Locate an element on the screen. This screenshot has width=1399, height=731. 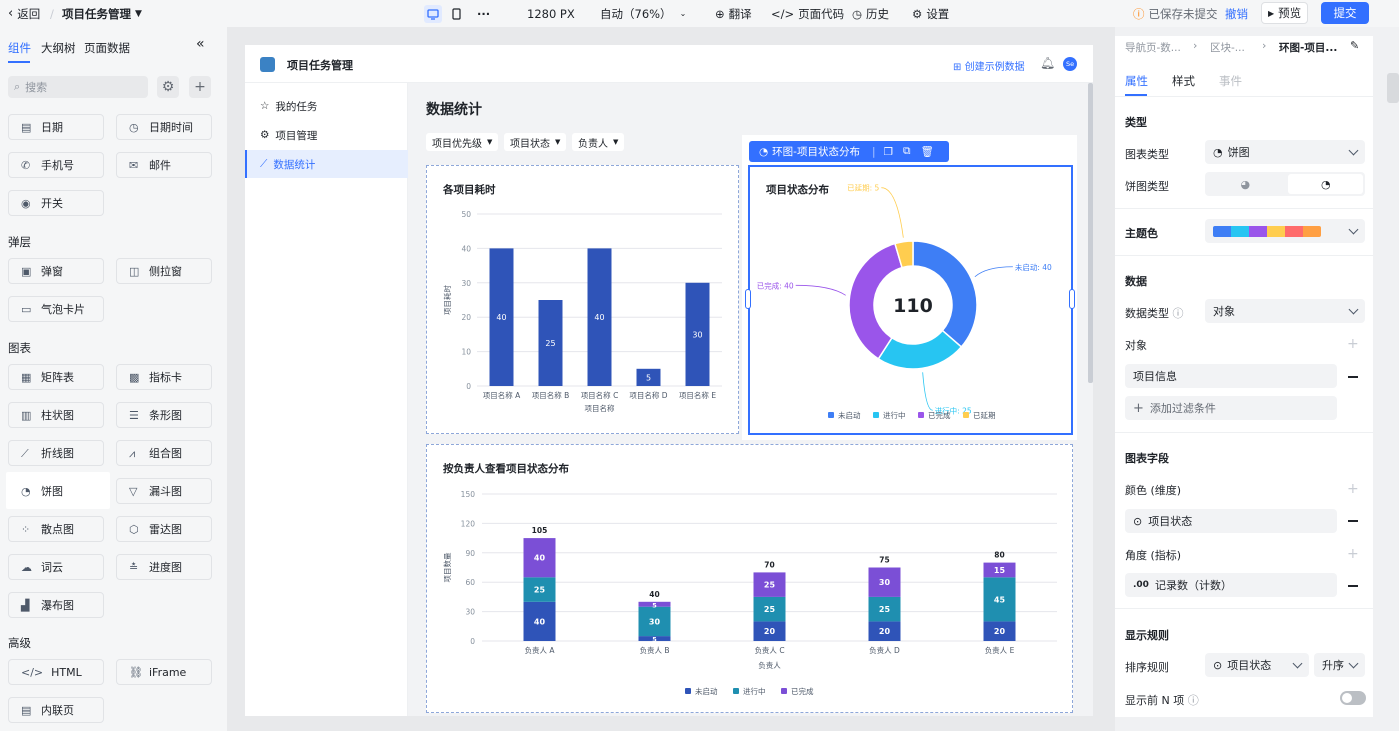
page-code-button: </> 页面代码 is located at coordinates (807, 13).